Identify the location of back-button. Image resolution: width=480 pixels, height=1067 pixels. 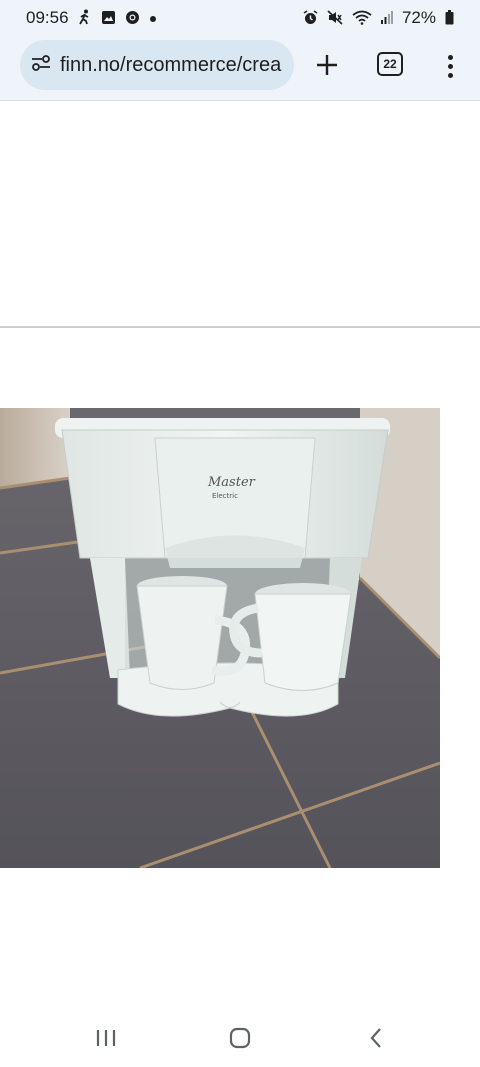
(376, 1038).